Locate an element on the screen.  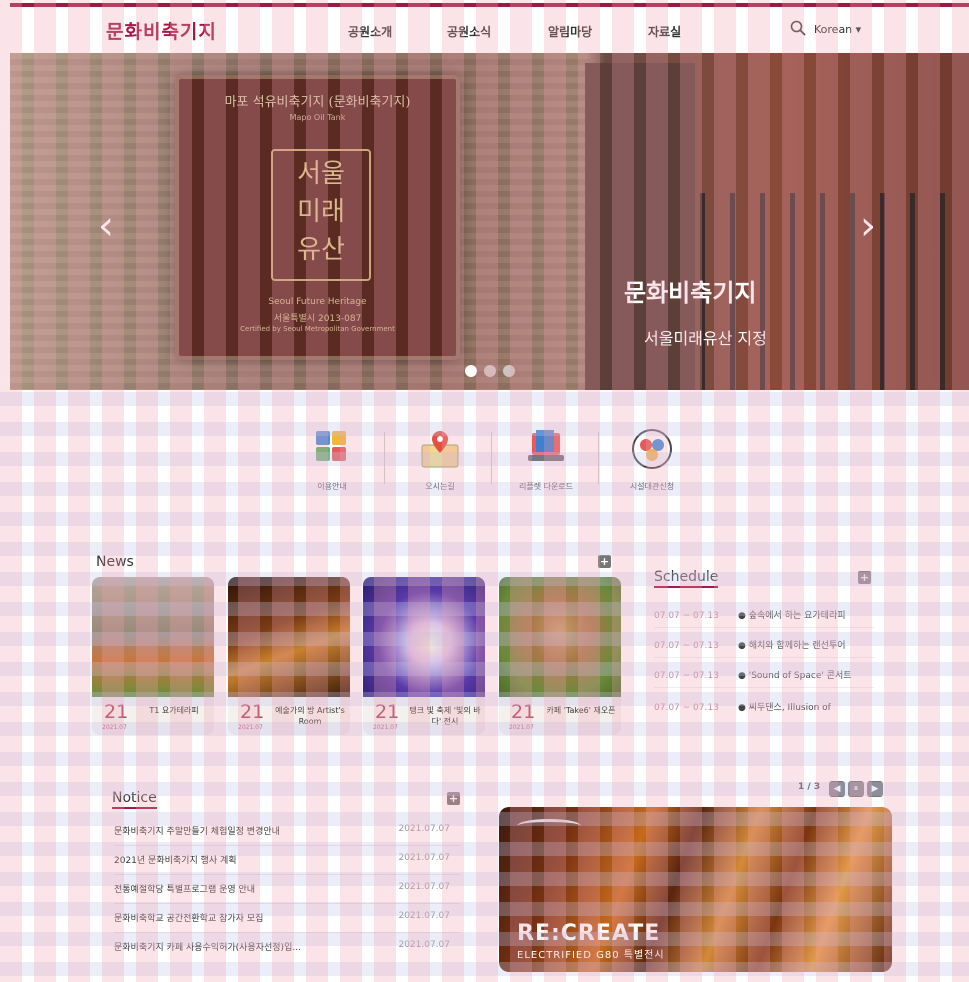
plaque-title: 마포 석유비축기지 (문화비축기지) is located at coordinates (317, 102).